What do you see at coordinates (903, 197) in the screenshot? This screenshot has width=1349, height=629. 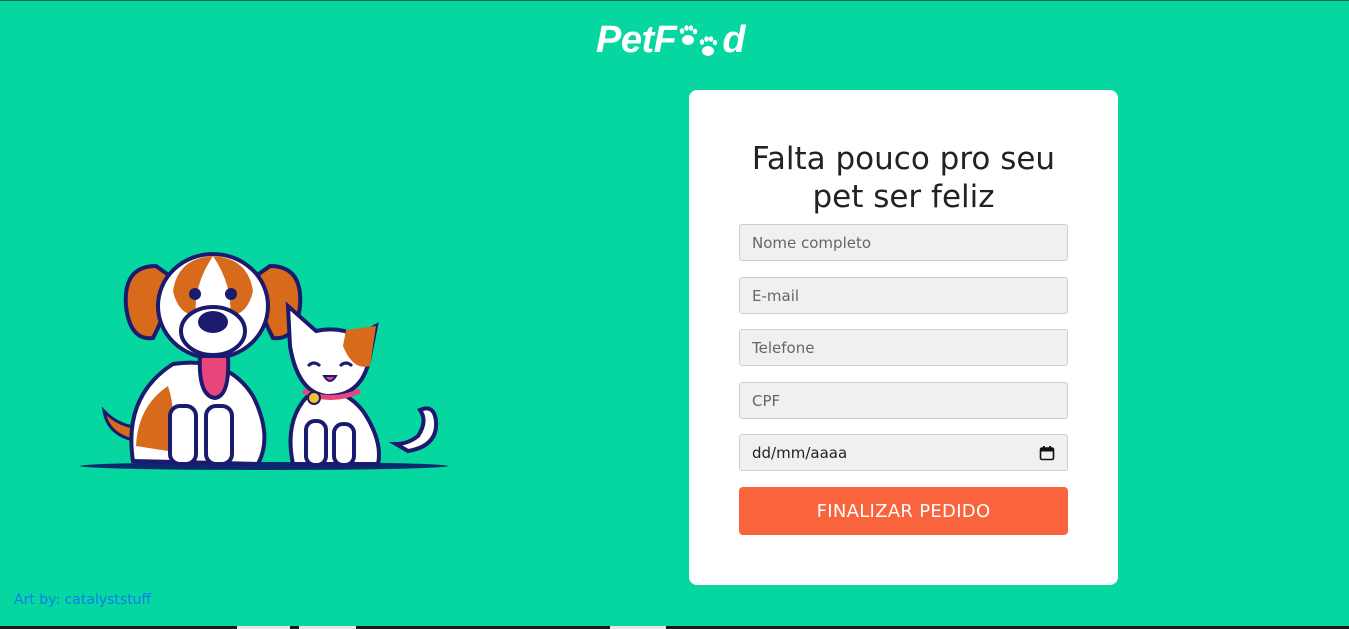 I see `form-title-line2: pet ser feliz` at bounding box center [903, 197].